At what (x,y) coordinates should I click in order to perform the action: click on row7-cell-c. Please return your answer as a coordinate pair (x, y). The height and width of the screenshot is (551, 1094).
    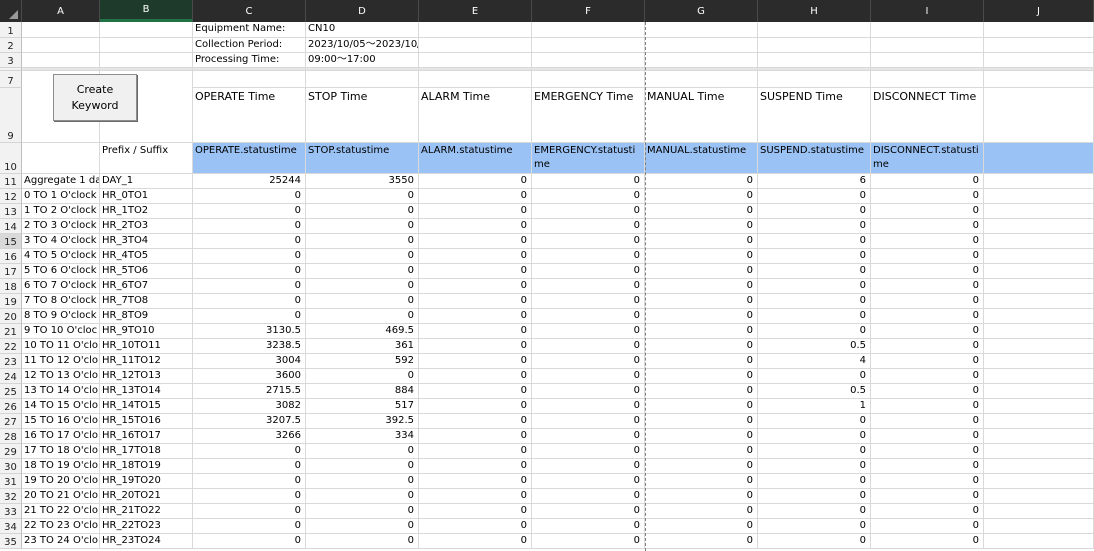
    Looking at the image, I should click on (249, 79).